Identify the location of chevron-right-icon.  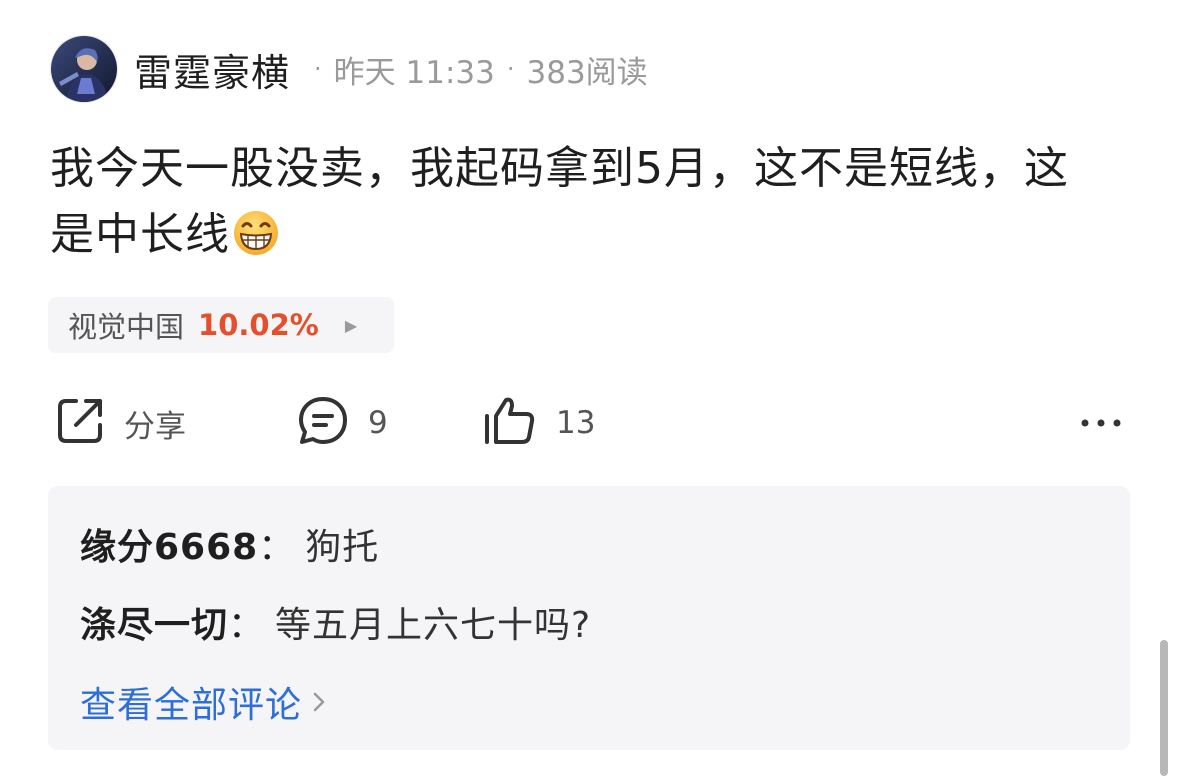
(319, 702).